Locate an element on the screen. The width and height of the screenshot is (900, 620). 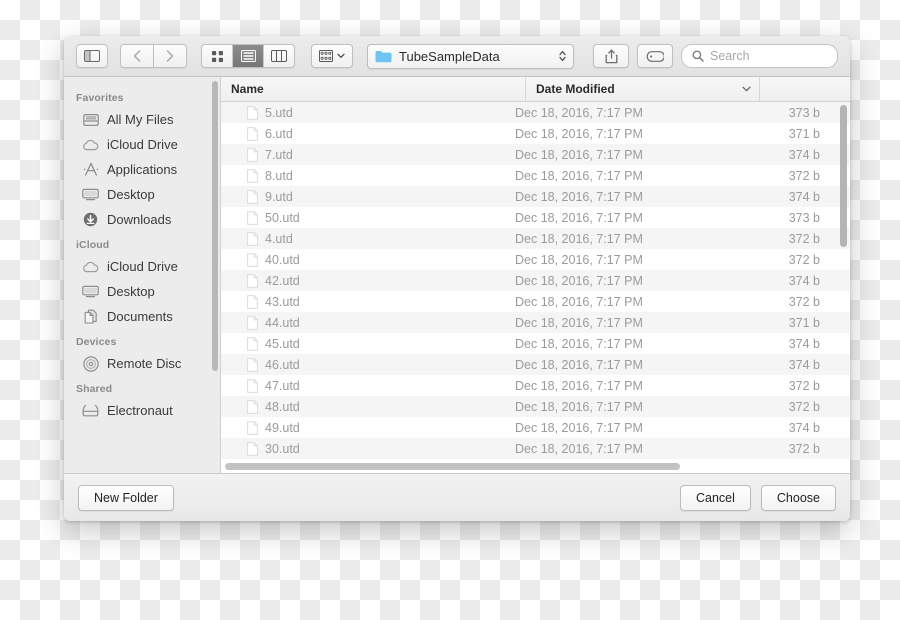
table-row: 7.utd Dec 18, 2016, 7:17 PM 374 b is located at coordinates (535, 154).